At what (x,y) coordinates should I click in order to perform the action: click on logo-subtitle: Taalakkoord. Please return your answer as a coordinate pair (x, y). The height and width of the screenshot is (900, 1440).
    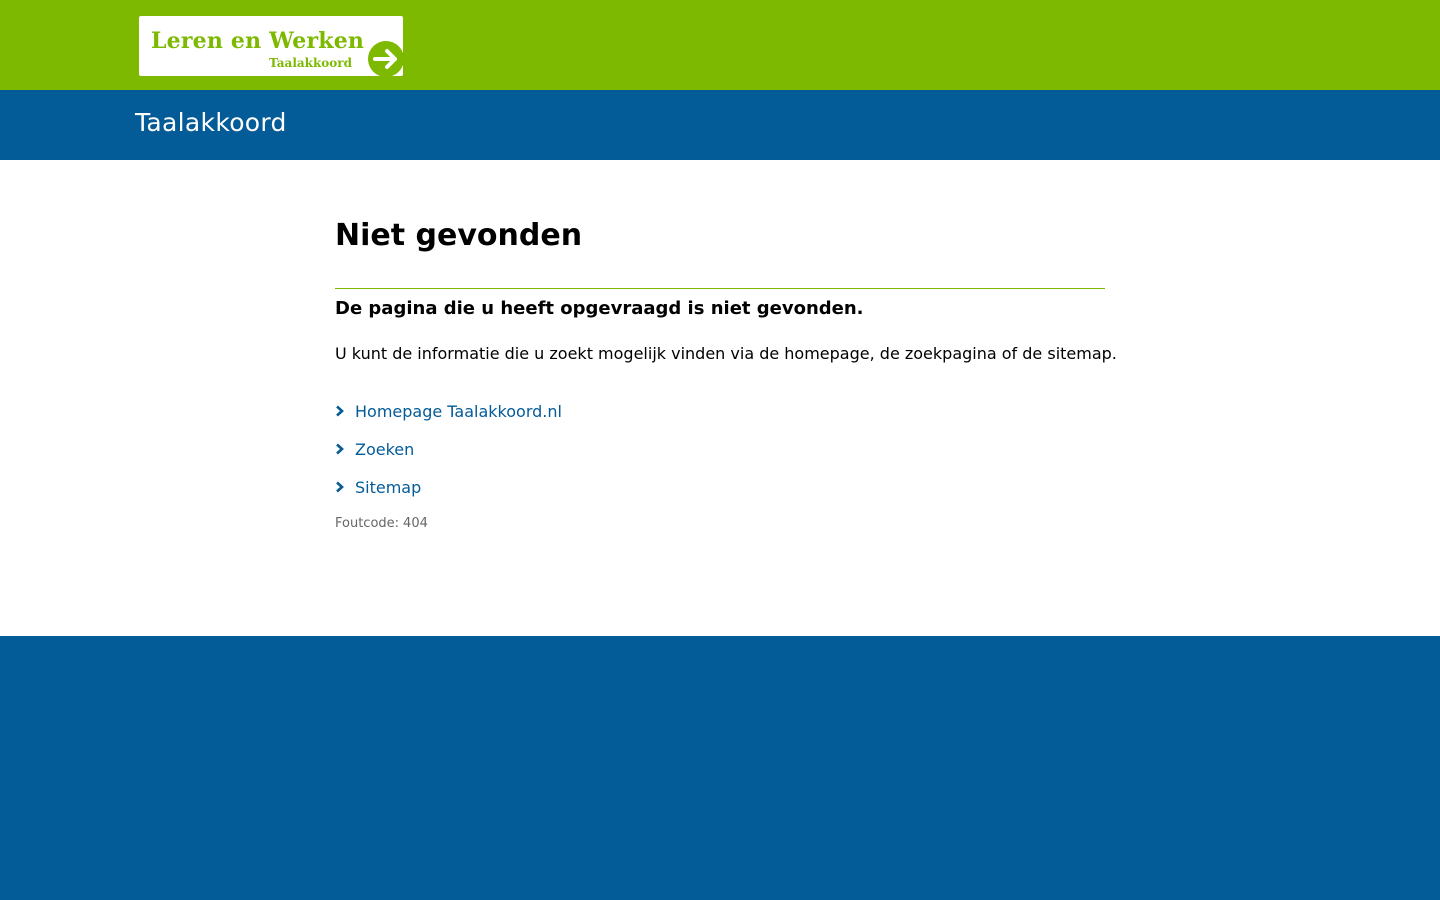
    Looking at the image, I should click on (311, 63).